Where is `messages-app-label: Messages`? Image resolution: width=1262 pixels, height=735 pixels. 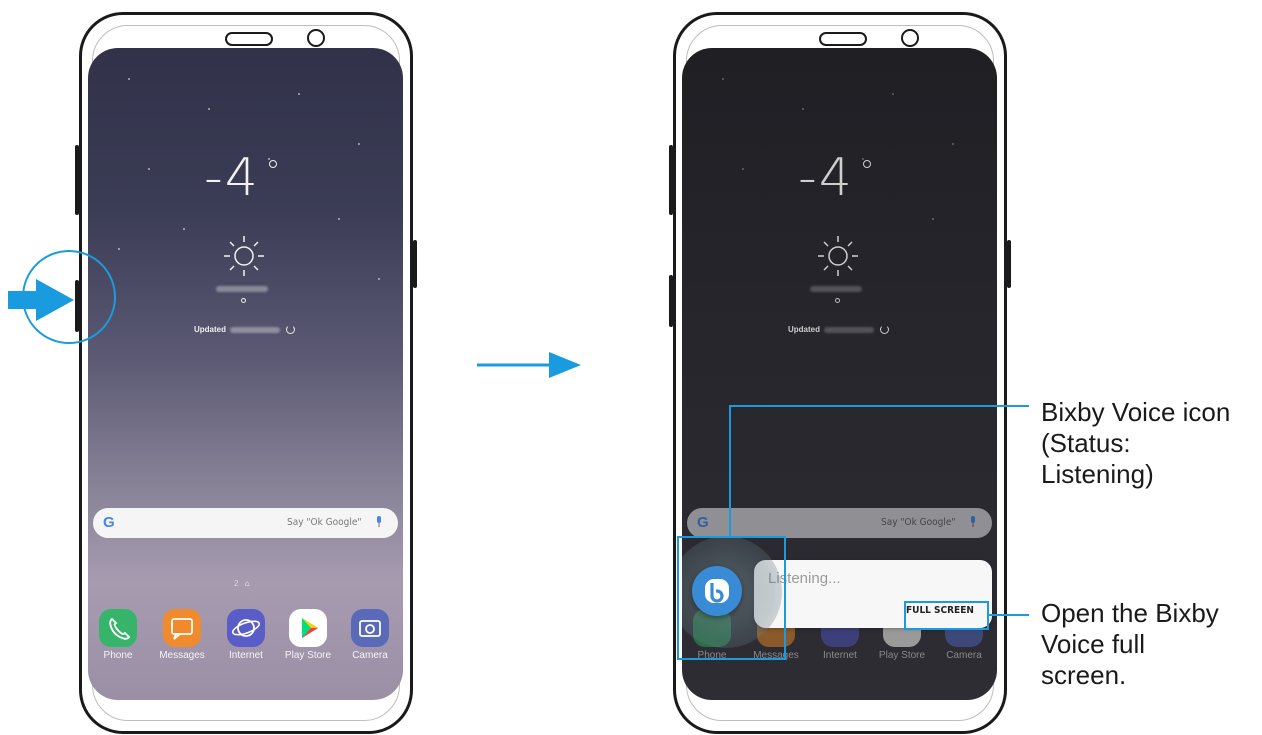 messages-app-label: Messages is located at coordinates (182, 655).